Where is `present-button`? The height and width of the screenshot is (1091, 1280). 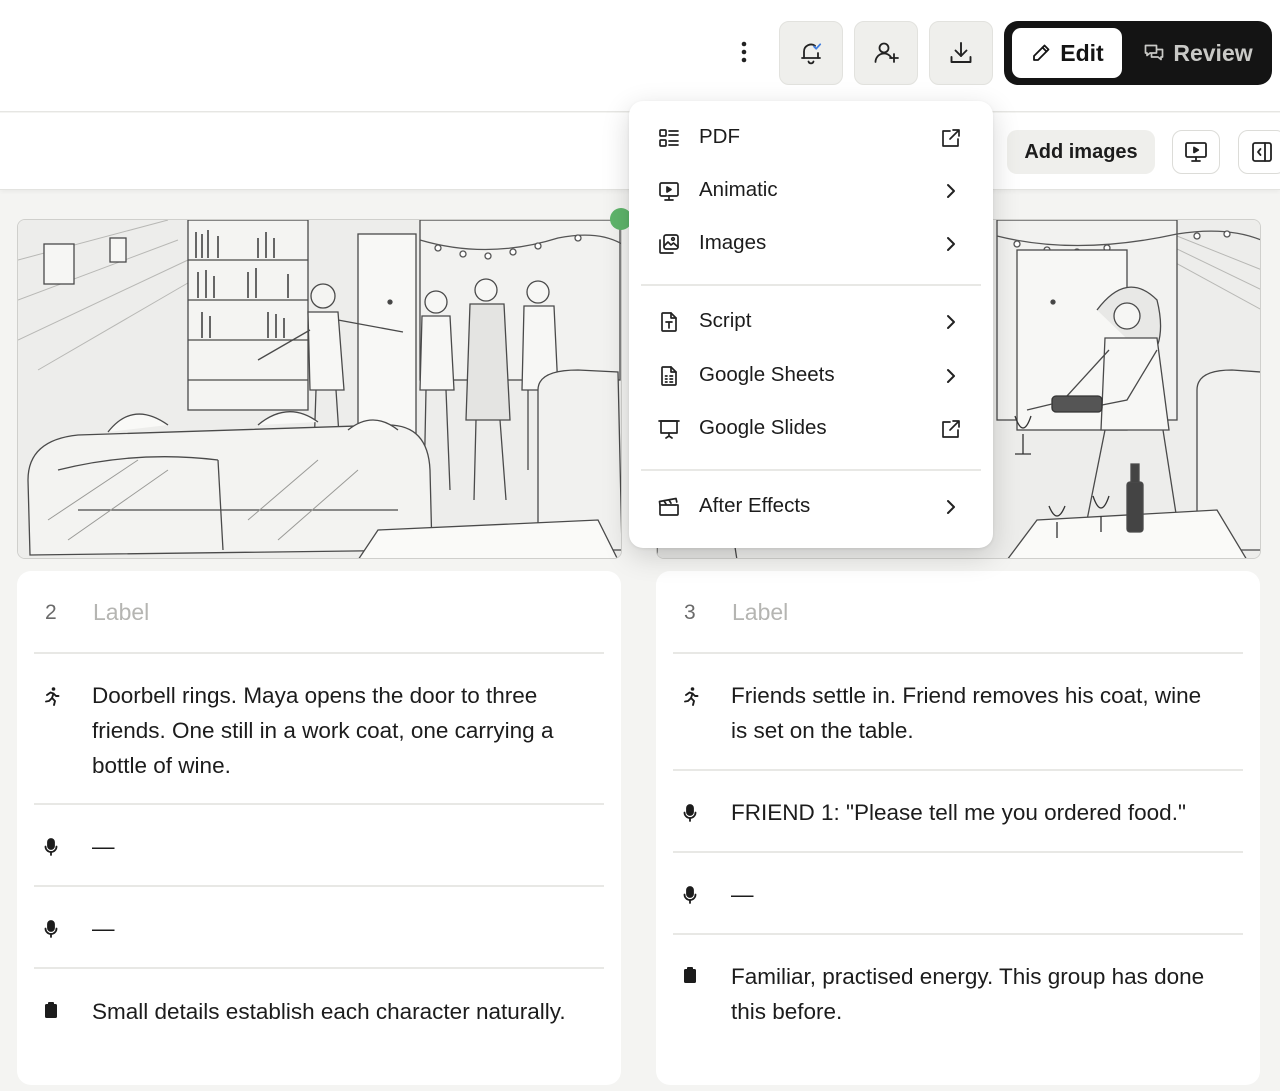
present-button is located at coordinates (1196, 152).